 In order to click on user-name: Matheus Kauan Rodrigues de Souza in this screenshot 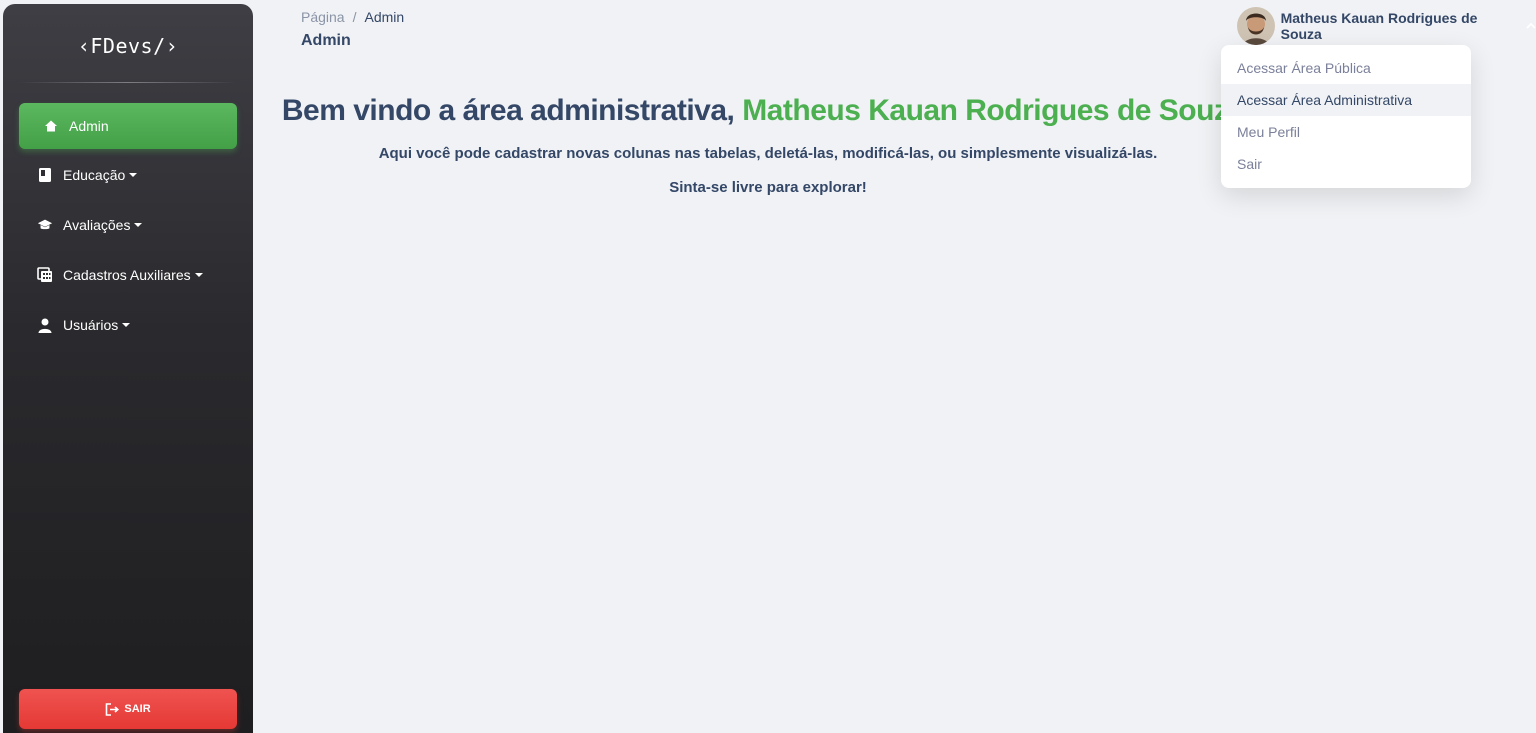, I will do `click(1379, 26)`.